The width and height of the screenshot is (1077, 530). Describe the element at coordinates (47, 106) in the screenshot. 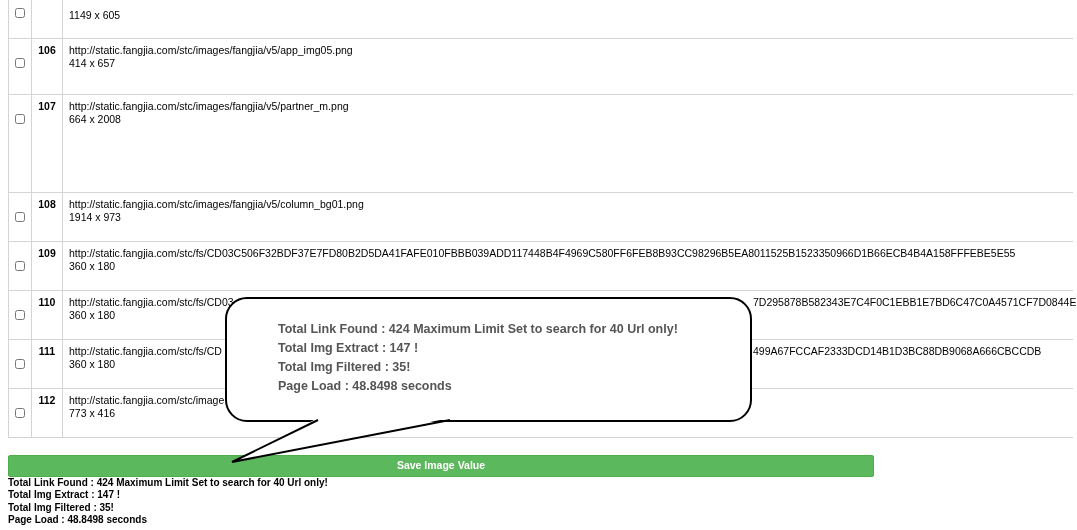

I see `row-number: 107` at that location.